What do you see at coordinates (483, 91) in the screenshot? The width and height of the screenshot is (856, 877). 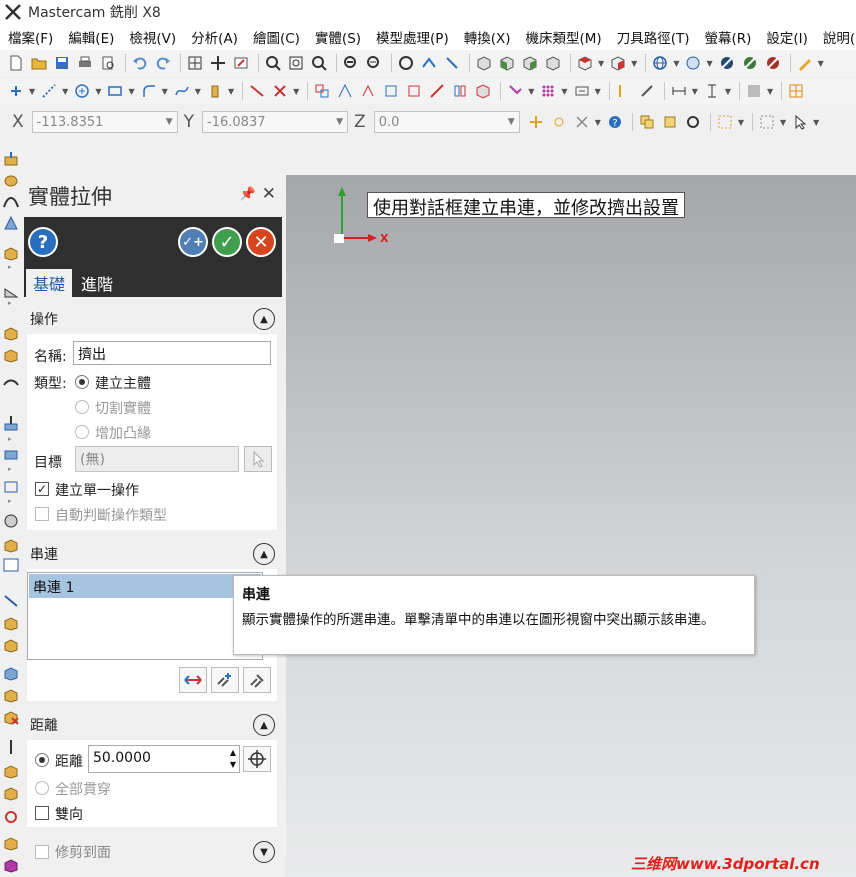 I see `xform-project-icon` at bounding box center [483, 91].